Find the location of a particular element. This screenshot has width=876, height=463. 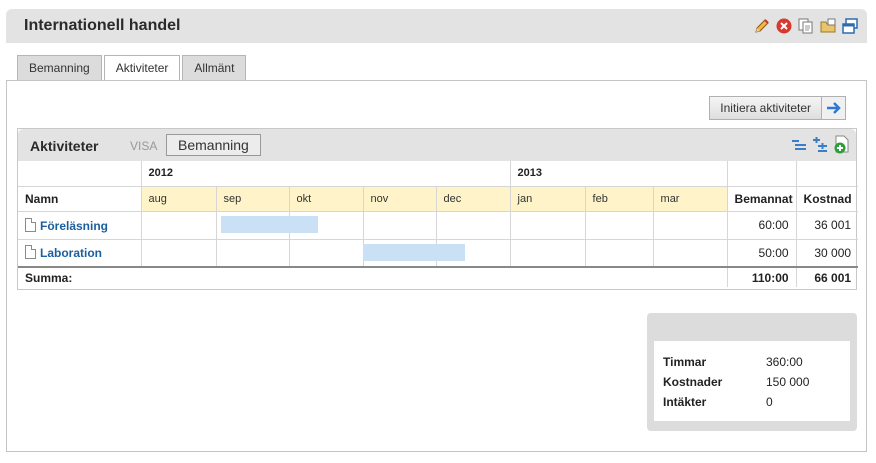

initiate-activities-button: Initiera aktiviteter is located at coordinates (777, 108).